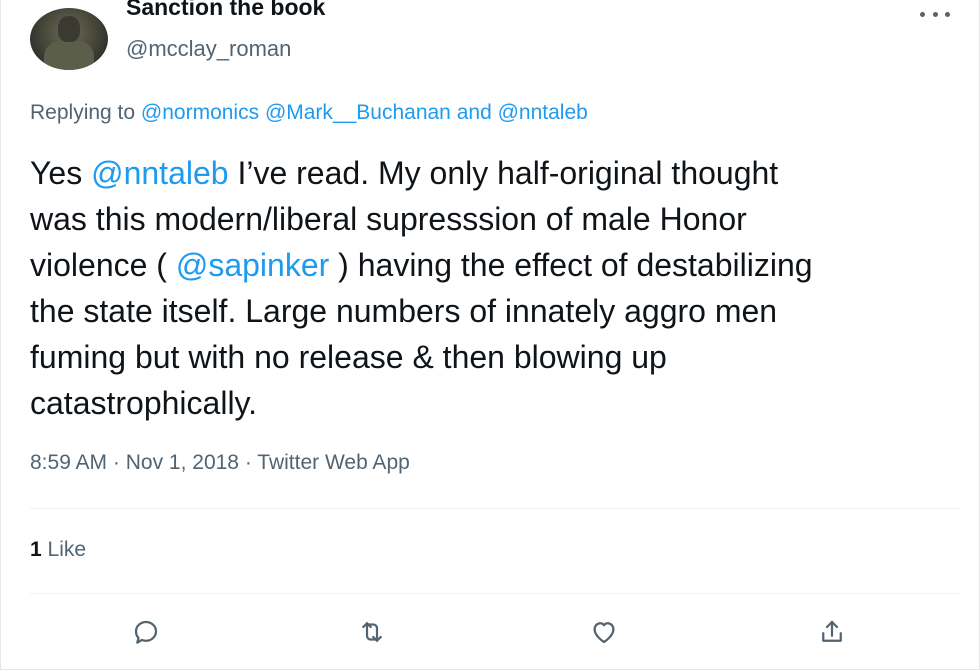 The image size is (980, 671). What do you see at coordinates (83, 112) in the screenshot?
I see `replying-prefix: Replying to` at bounding box center [83, 112].